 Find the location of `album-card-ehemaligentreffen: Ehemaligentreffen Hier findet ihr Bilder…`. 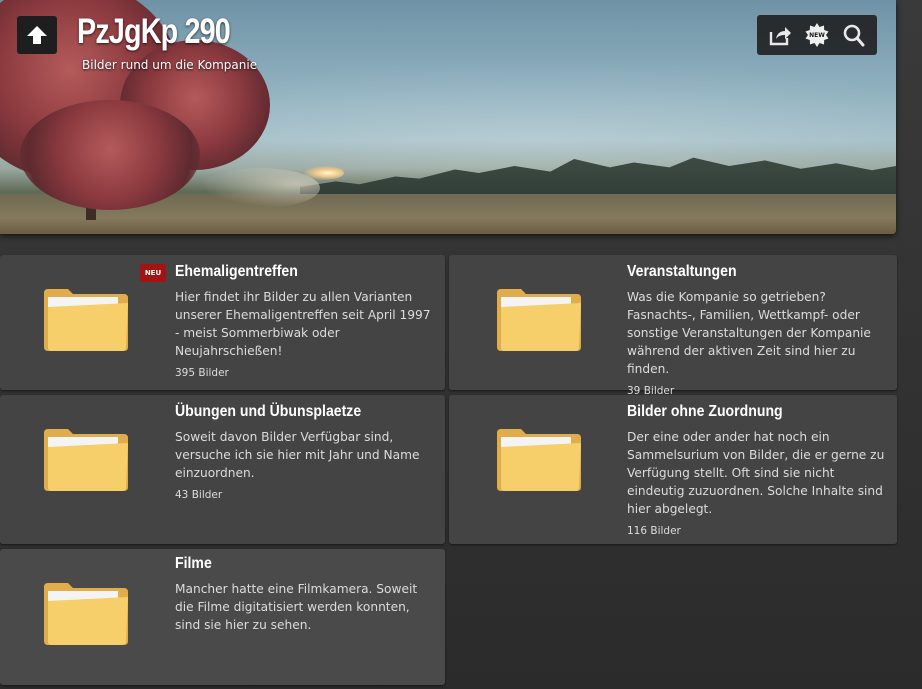

album-card-ehemaligentreffen: Ehemaligentreffen Hier findet ihr Bilder… is located at coordinates (222, 322).